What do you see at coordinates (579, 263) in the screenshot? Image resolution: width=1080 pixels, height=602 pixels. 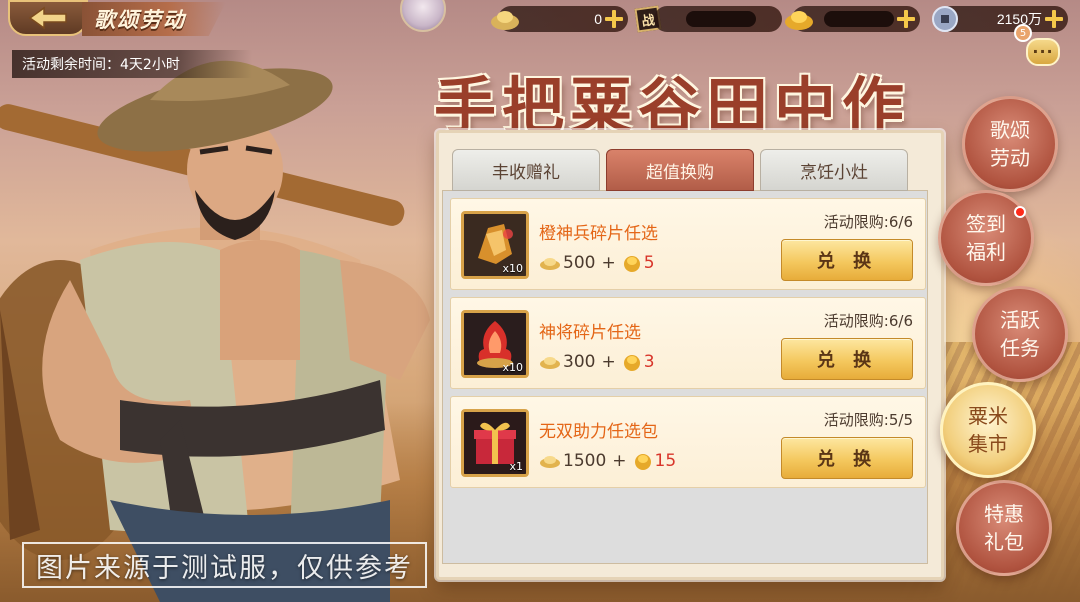 I see `cost-silver: 500` at bounding box center [579, 263].